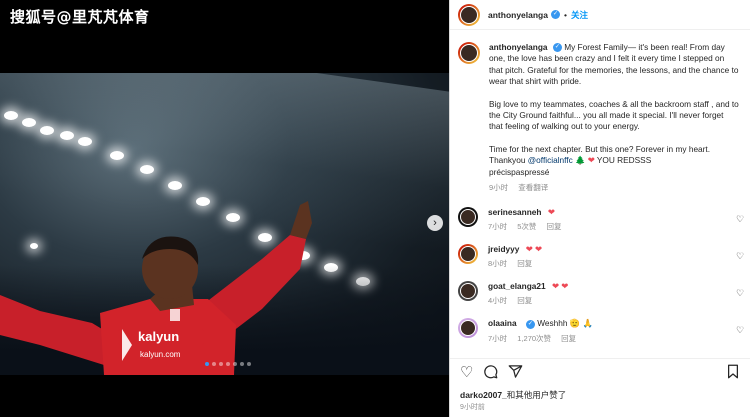 Image resolution: width=750 pixels, height=417 pixels. What do you see at coordinates (624, 160) in the screenshot?
I see `caption-tail: YOU REDSSS` at bounding box center [624, 160].